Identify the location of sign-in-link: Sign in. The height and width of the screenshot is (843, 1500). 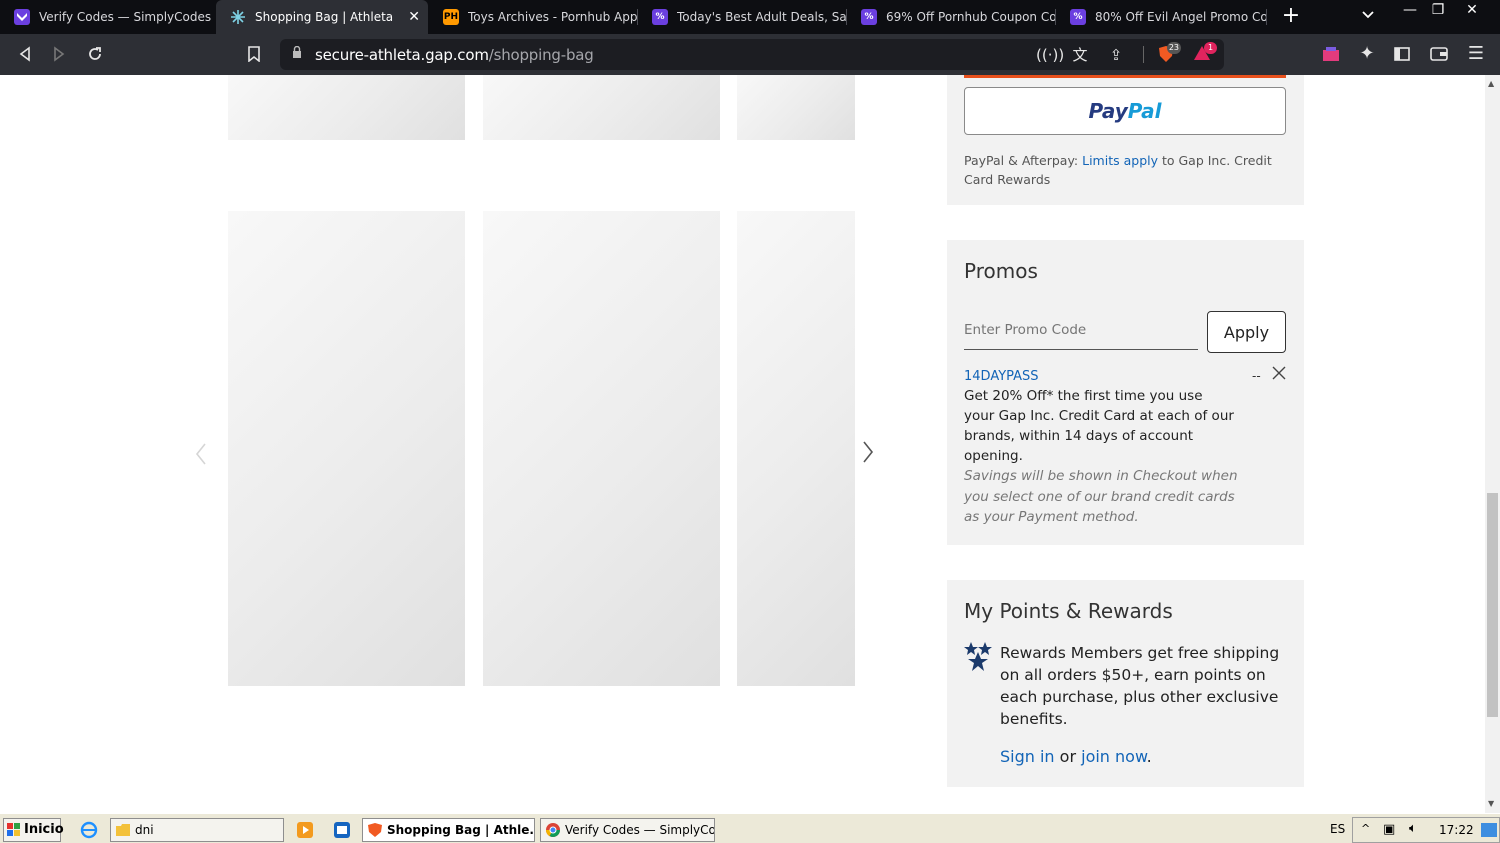
(1027, 756).